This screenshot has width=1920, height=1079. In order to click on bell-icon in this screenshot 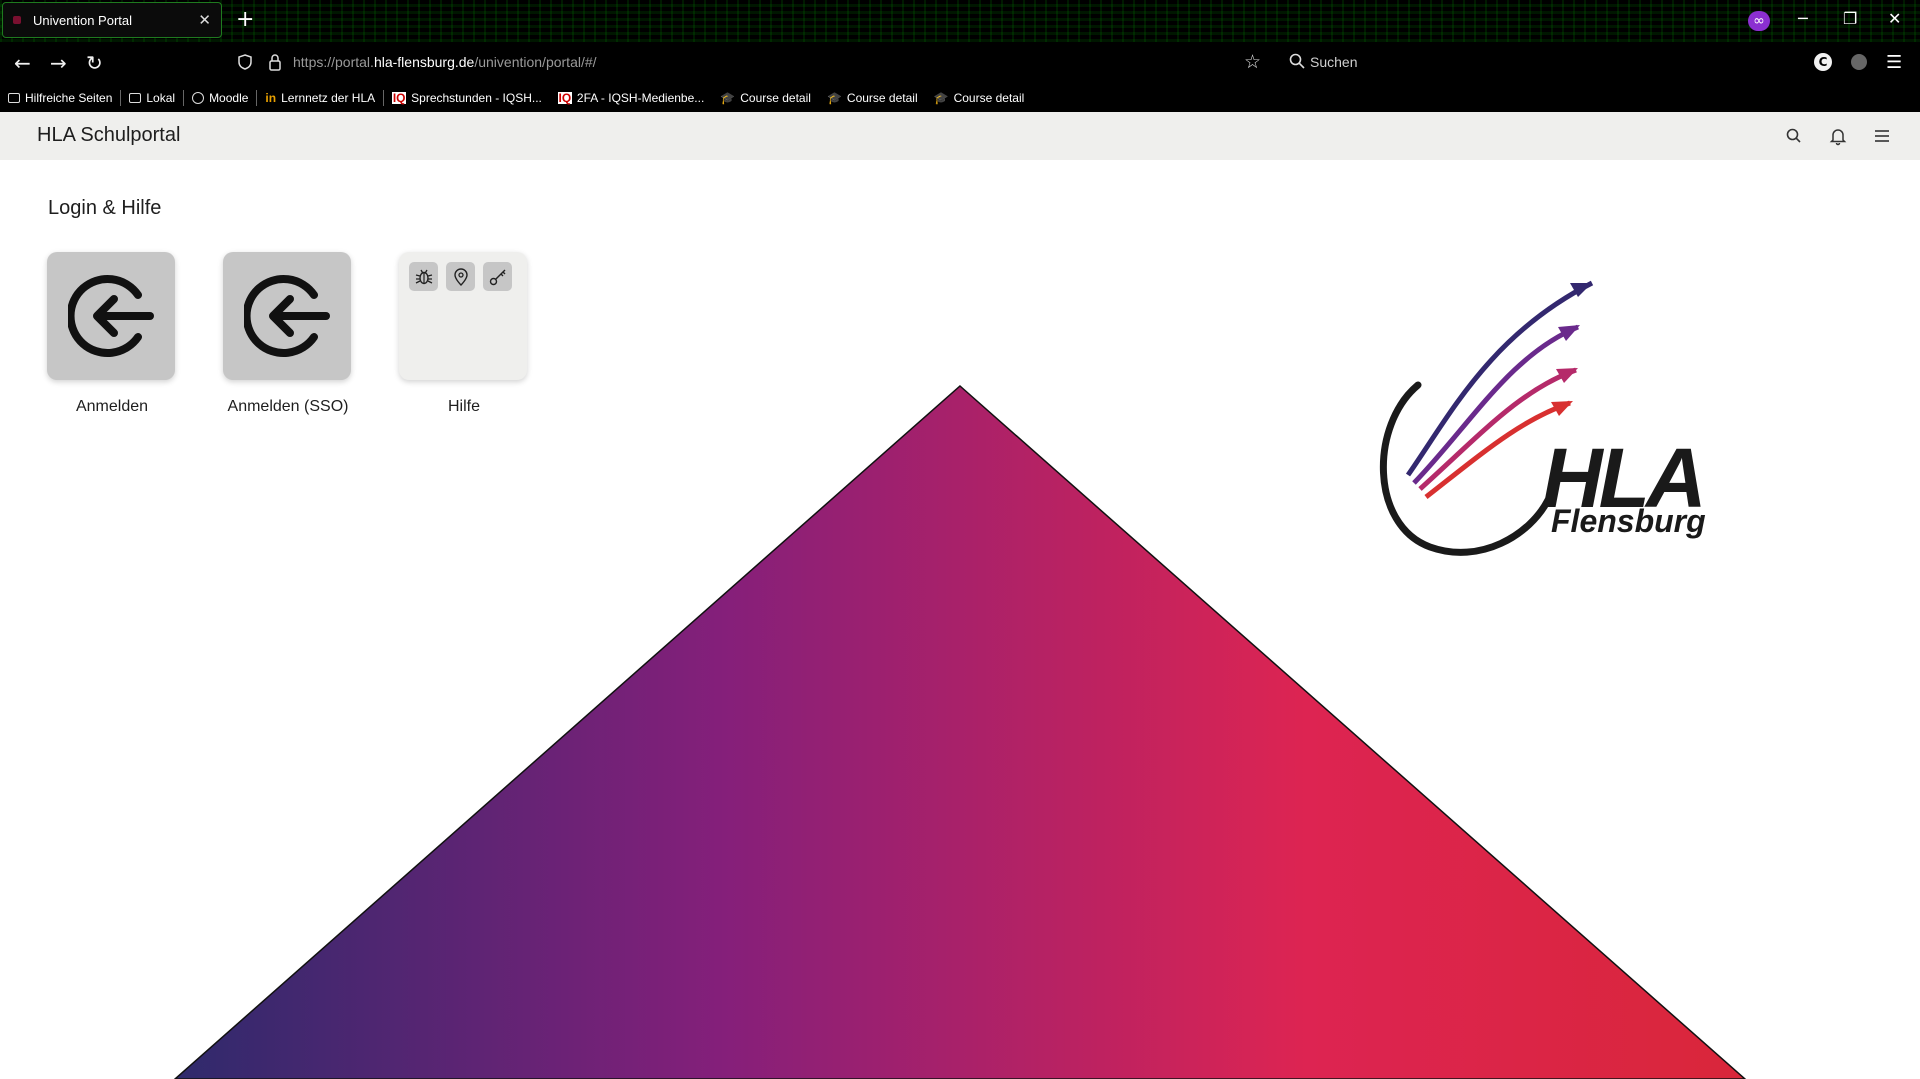, I will do `click(1838, 136)`.